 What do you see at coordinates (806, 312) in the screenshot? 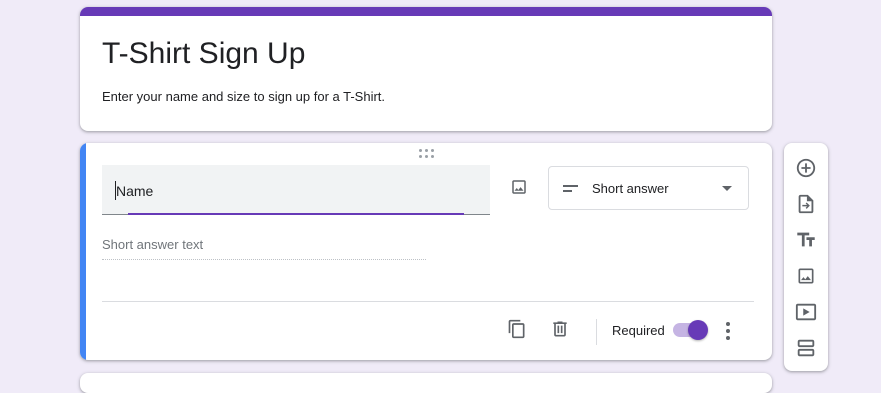
I see `add-video-icon` at bounding box center [806, 312].